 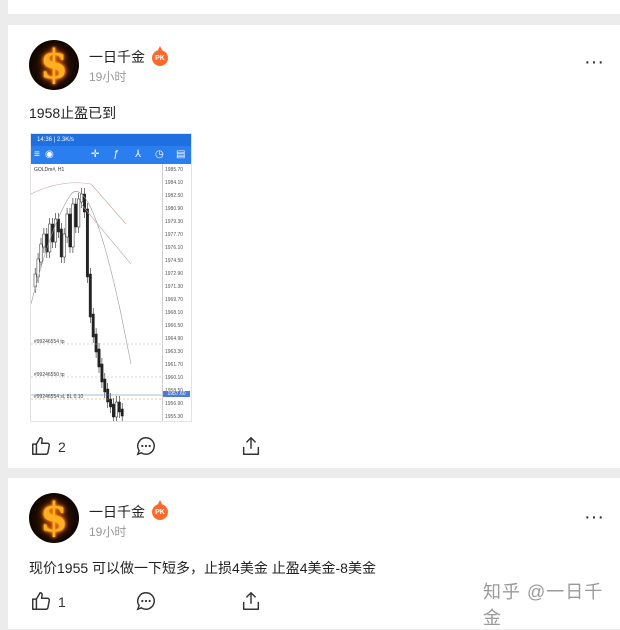 What do you see at coordinates (159, 154) in the screenshot?
I see `clock-icon: ◷` at bounding box center [159, 154].